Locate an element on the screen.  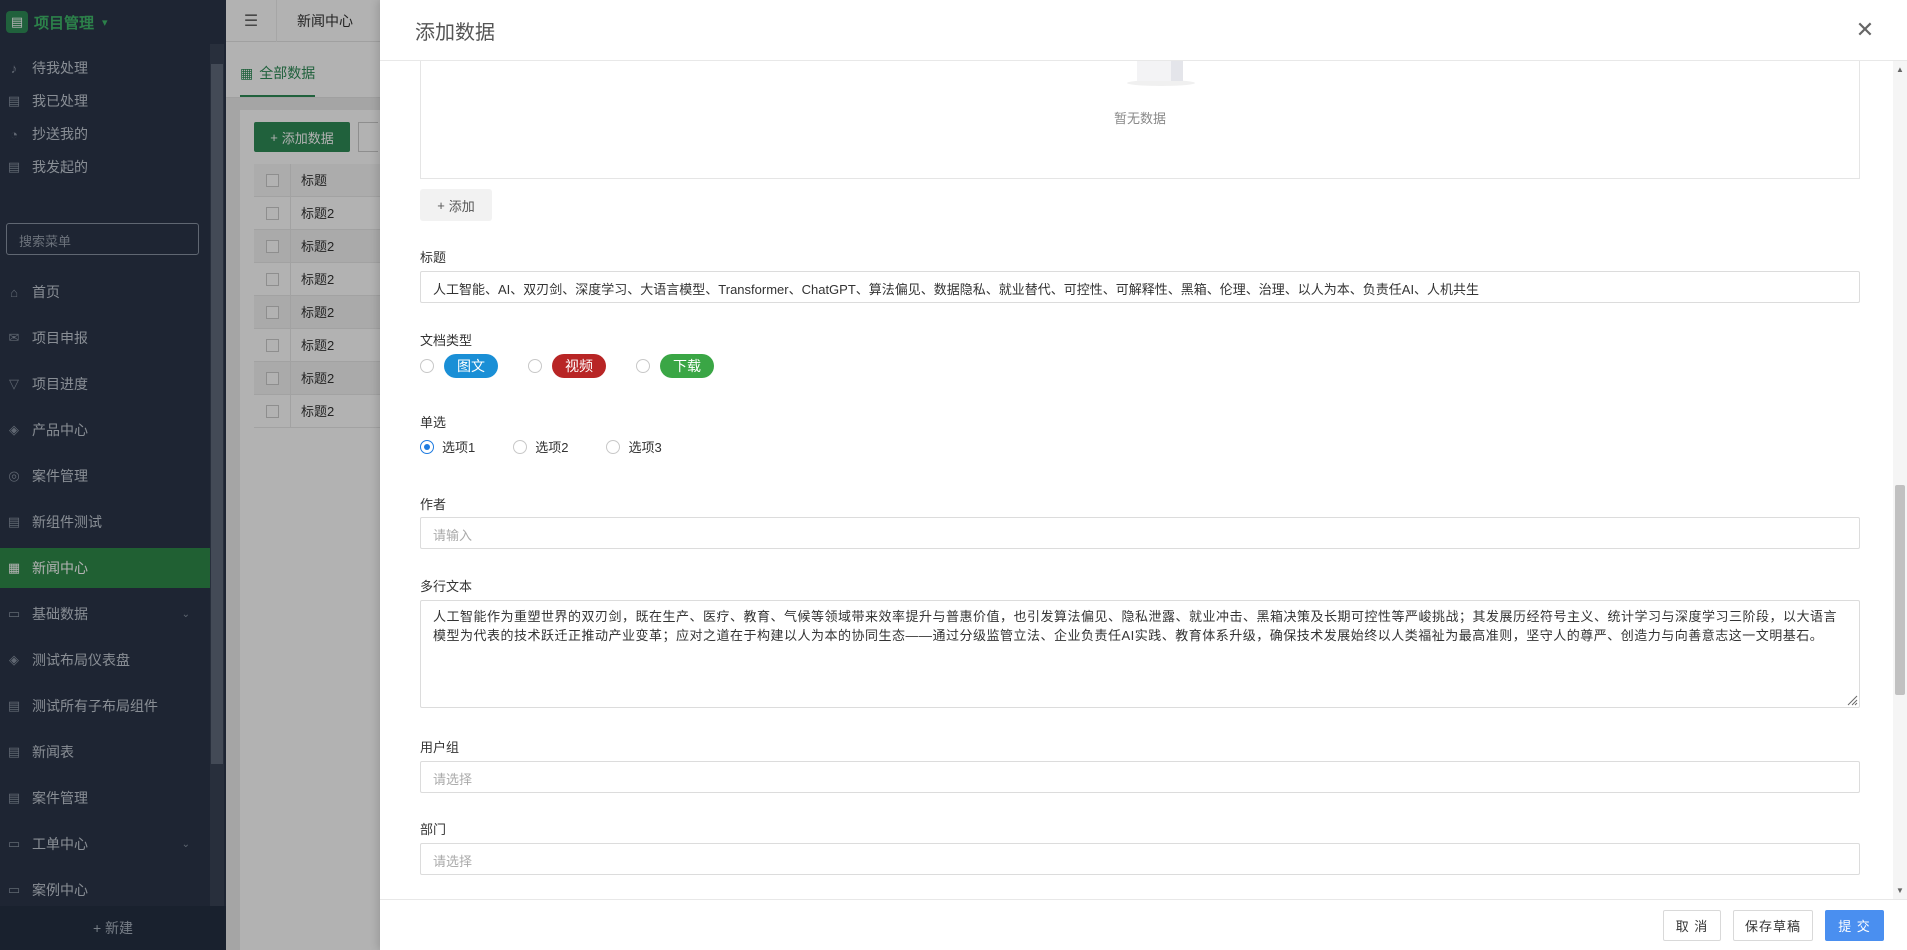
author-input: 请输入 is located at coordinates (1140, 533).